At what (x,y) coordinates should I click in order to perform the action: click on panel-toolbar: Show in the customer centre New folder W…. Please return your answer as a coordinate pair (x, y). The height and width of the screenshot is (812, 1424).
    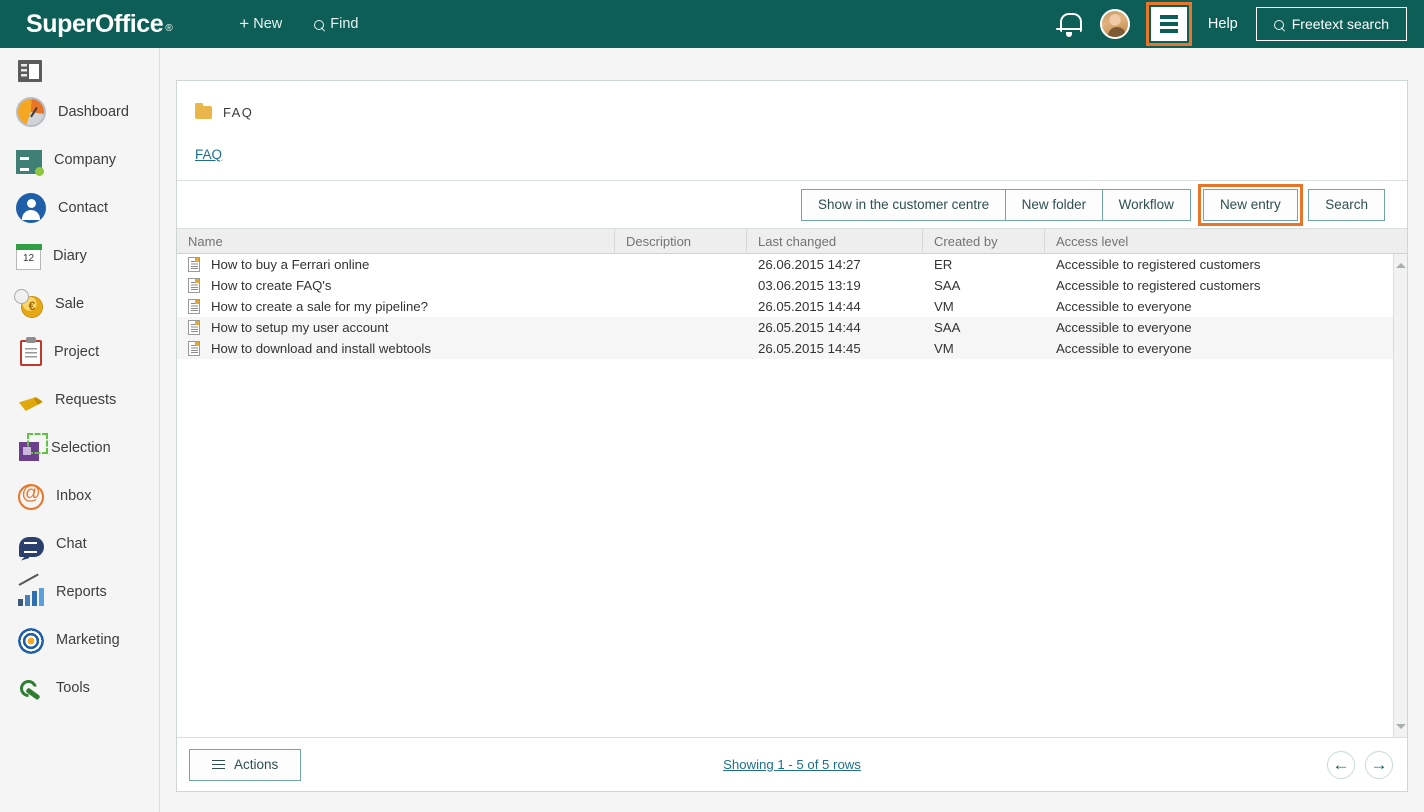
    Looking at the image, I should click on (792, 205).